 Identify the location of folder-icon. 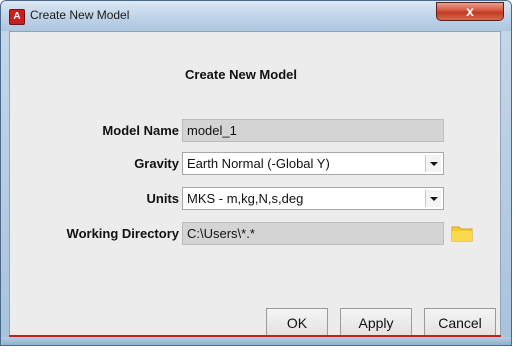
(462, 233).